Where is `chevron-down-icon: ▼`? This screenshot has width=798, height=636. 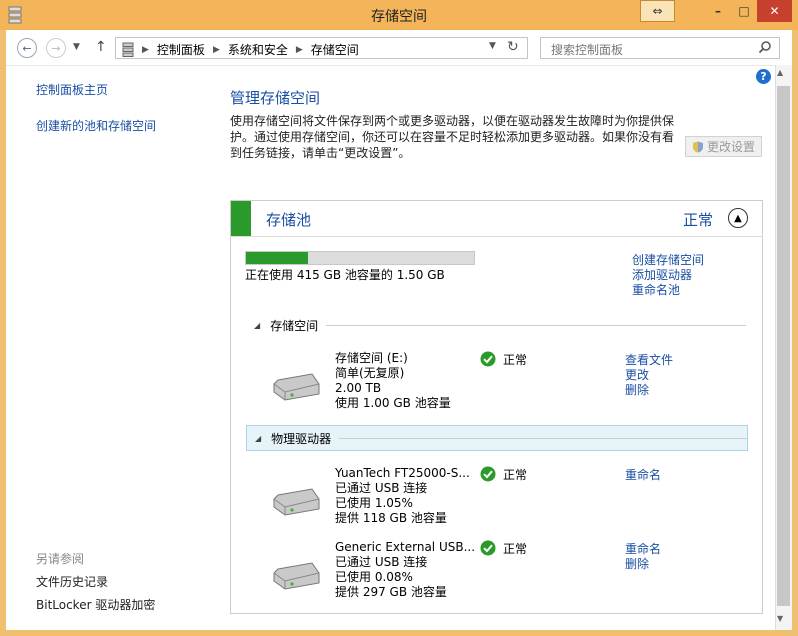
chevron-down-icon: ▼ is located at coordinates (492, 46).